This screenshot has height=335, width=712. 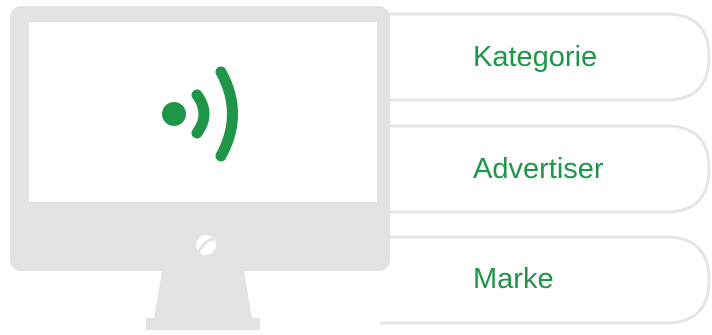 I want to click on tab-kategorie-label: Kategorie, so click(x=535, y=57).